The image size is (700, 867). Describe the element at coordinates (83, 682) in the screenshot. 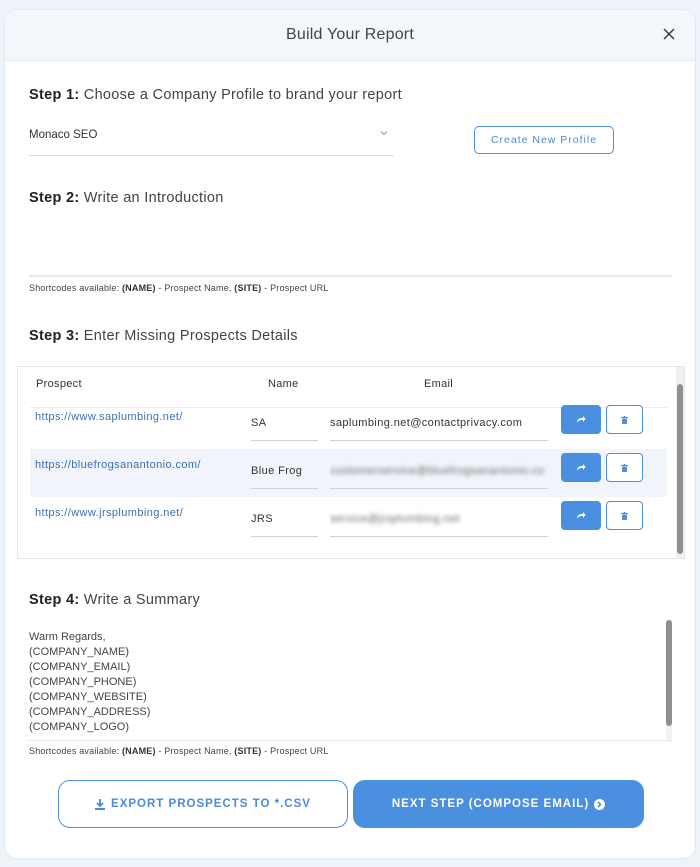

I see `summary-line: (COMPANY_PHONE)` at that location.